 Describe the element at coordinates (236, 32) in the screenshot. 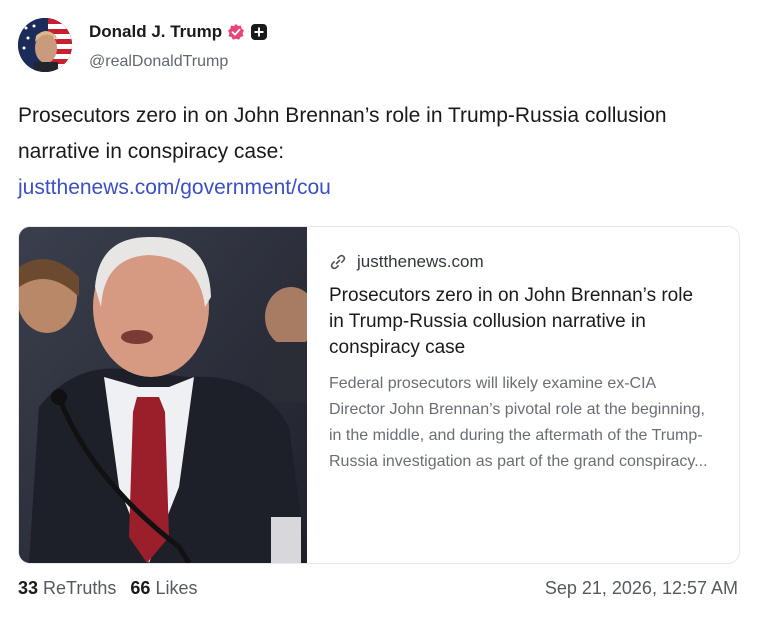

I see `verified-badge-icon` at that location.